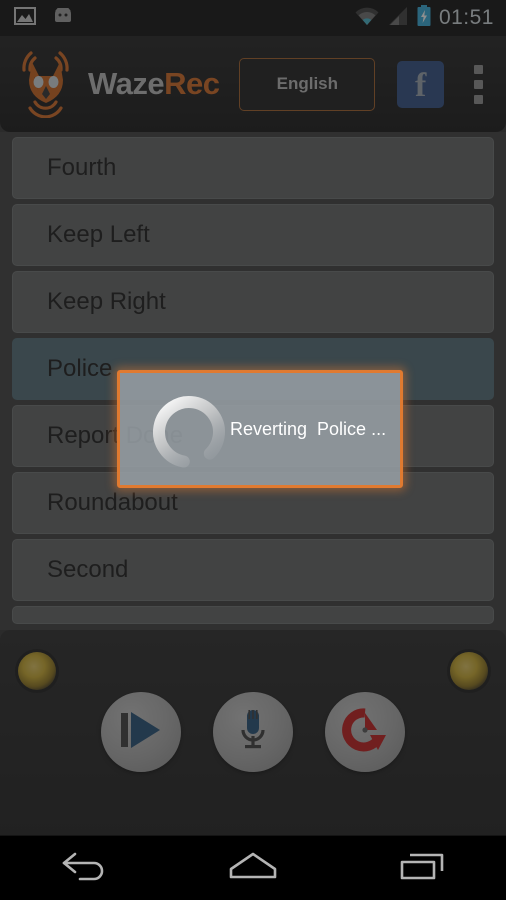  I want to click on recents-button, so click(422, 868).